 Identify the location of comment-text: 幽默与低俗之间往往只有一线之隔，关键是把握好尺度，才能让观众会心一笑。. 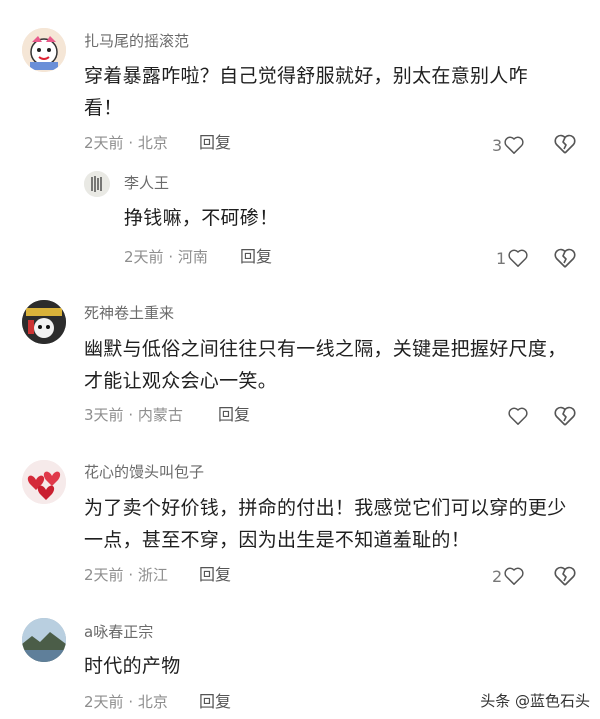
(325, 365).